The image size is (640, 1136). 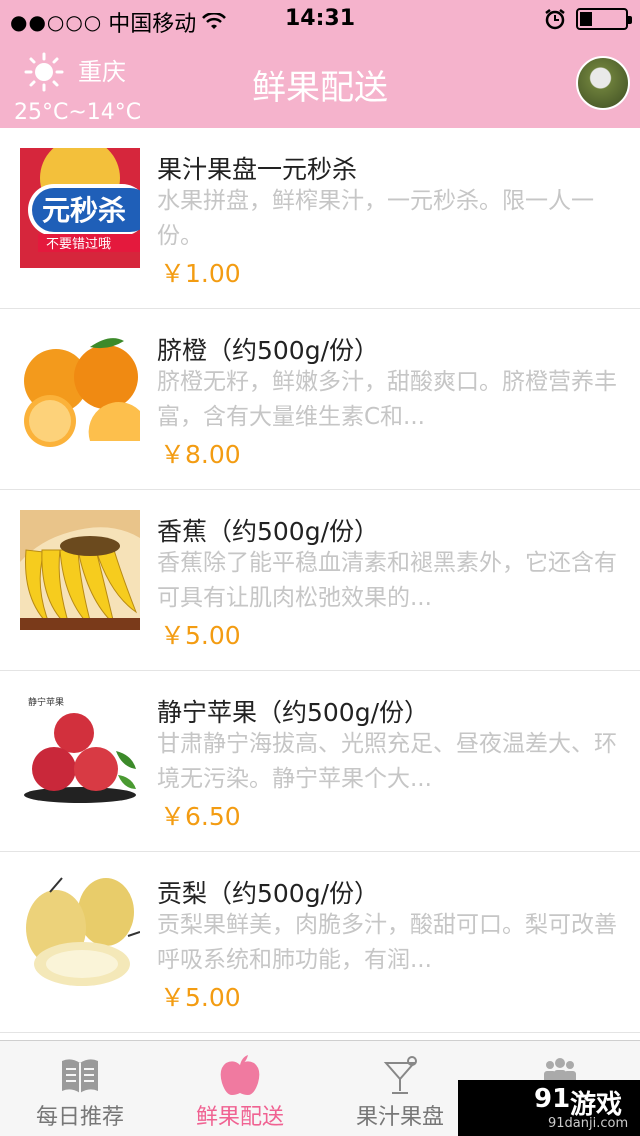 I want to click on apple-image: 静宁苹果, so click(x=80, y=751).